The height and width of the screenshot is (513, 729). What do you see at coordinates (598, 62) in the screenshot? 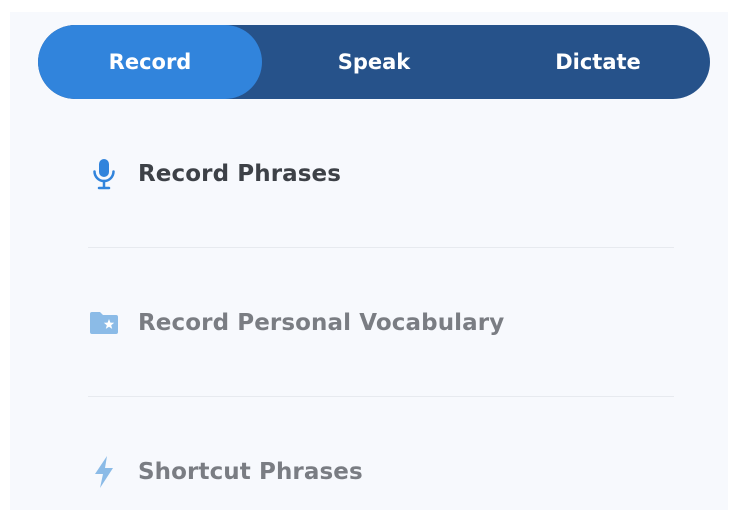
I see `tab-dictate: Dictate` at bounding box center [598, 62].